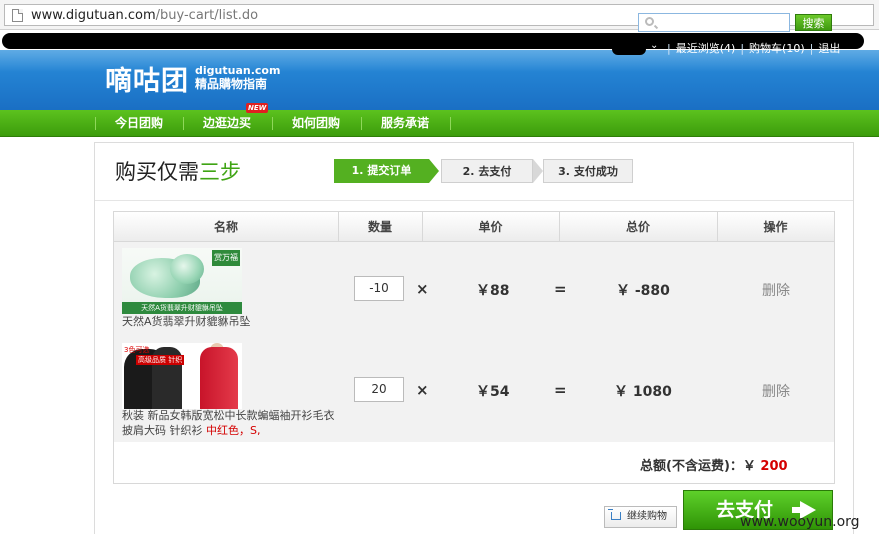 This screenshot has height=534, width=879. What do you see at coordinates (220, 172) in the screenshot?
I see `title-highlight: 三步` at bounding box center [220, 172].